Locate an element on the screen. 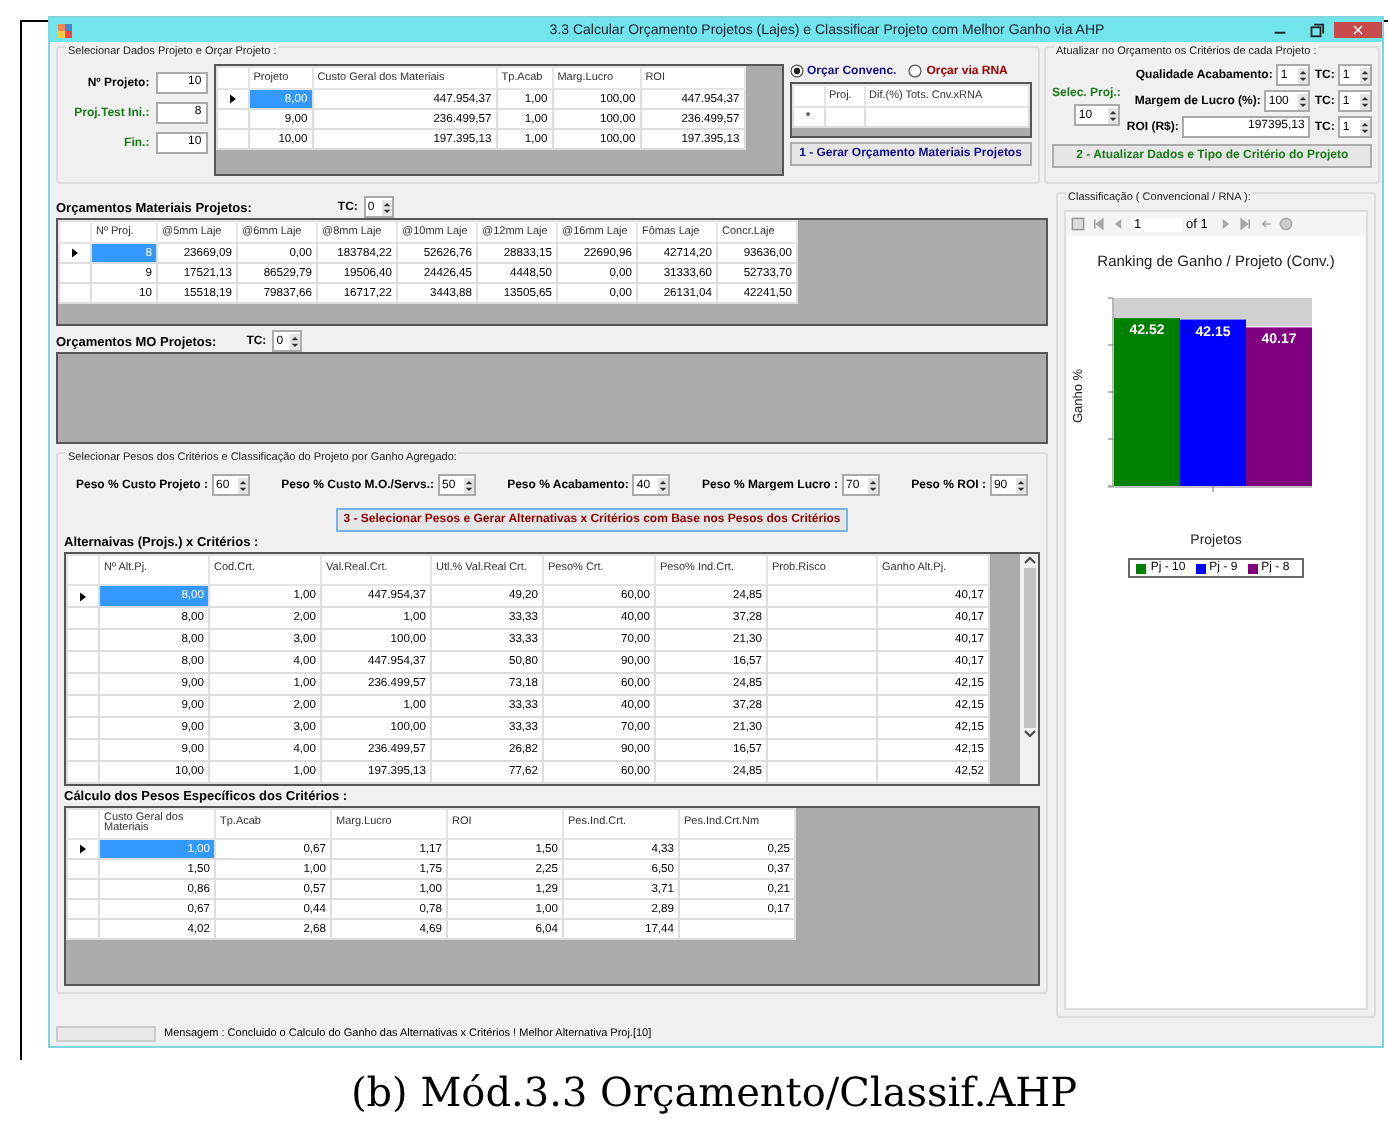 The width and height of the screenshot is (1388, 1136). first-page-icon is located at coordinates (1098, 224).